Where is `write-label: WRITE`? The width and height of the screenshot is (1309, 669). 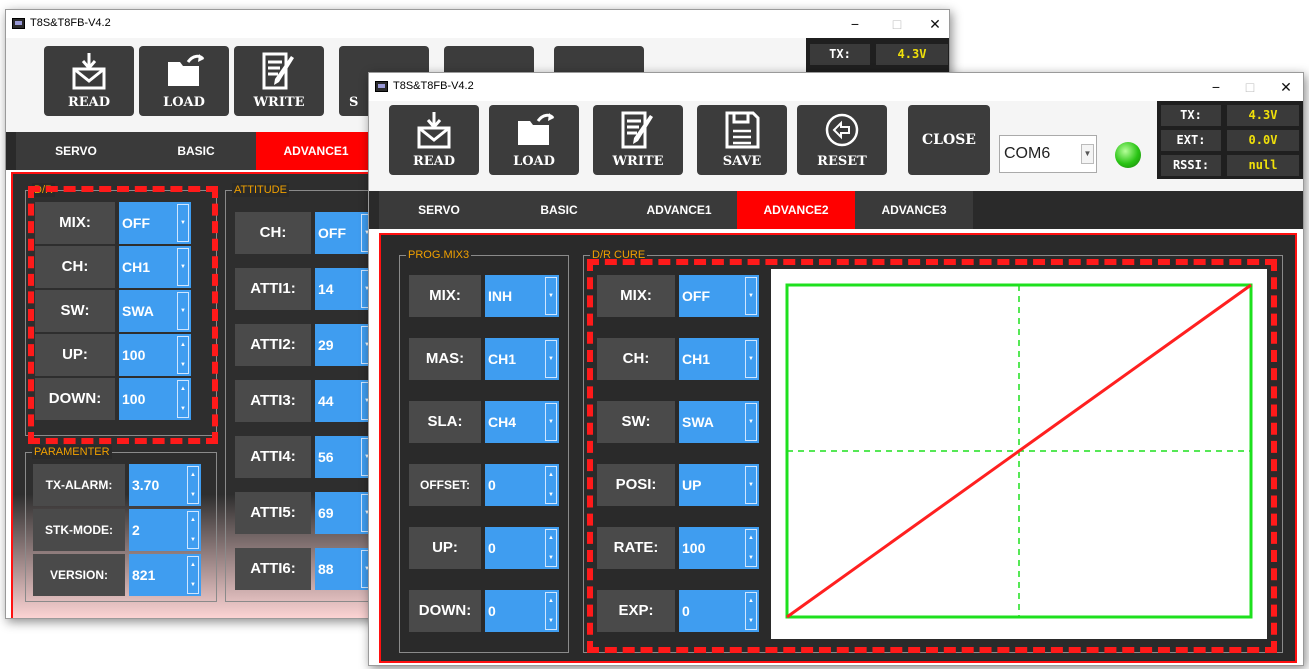 write-label: WRITE is located at coordinates (638, 161).